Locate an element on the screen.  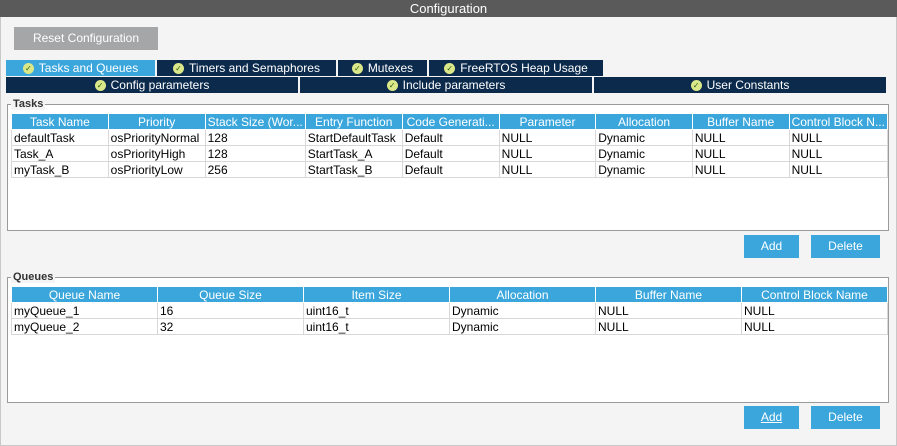
table-cell: osPriorityHigh is located at coordinates (156, 153).